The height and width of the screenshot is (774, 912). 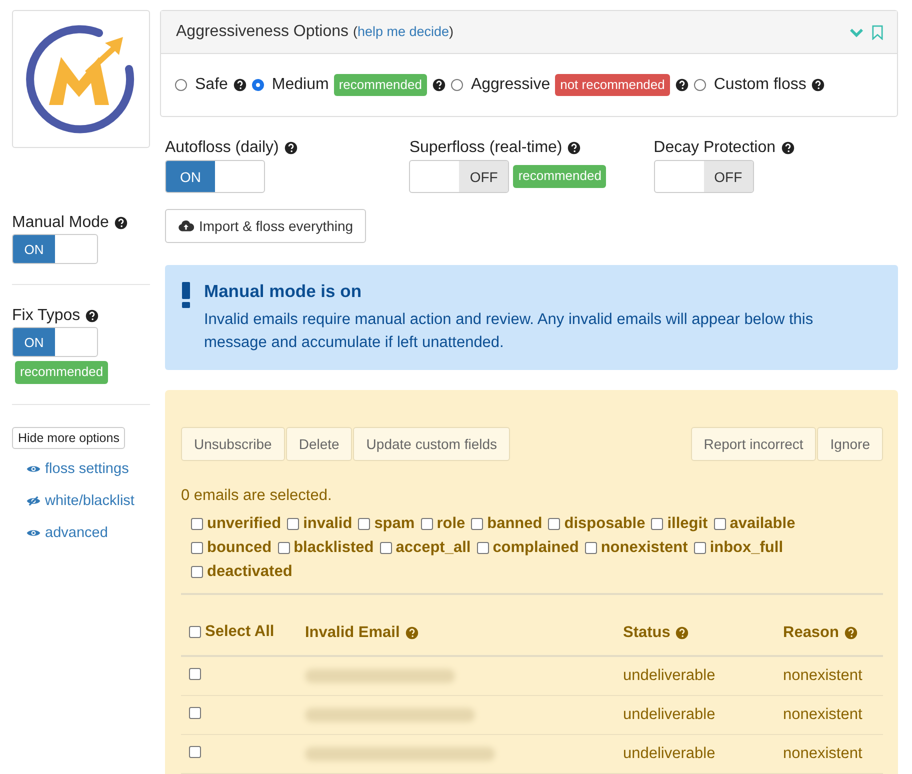 What do you see at coordinates (644, 548) in the screenshot?
I see `filter-label: nonexistent` at bounding box center [644, 548].